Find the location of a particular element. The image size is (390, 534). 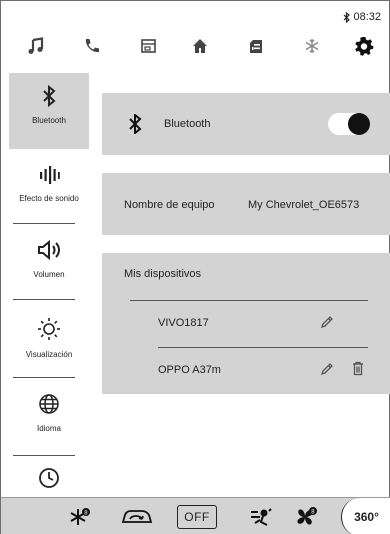

device-name-panel: Nombre de equipo My Chevrolet_OE6573 is located at coordinates (246, 204).